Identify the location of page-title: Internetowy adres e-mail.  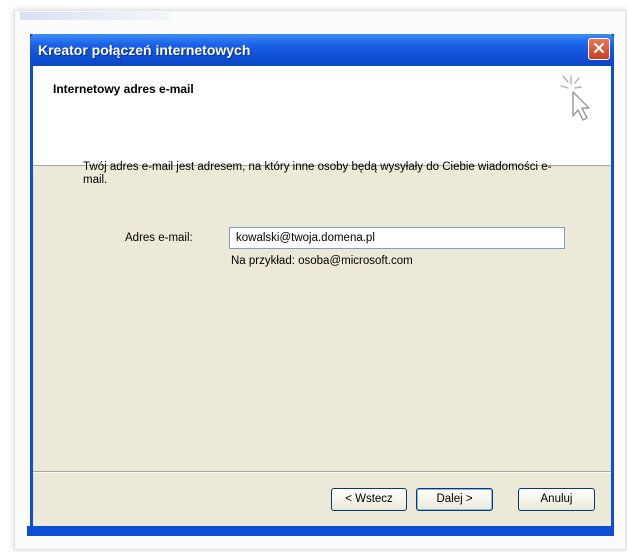
(123, 89).